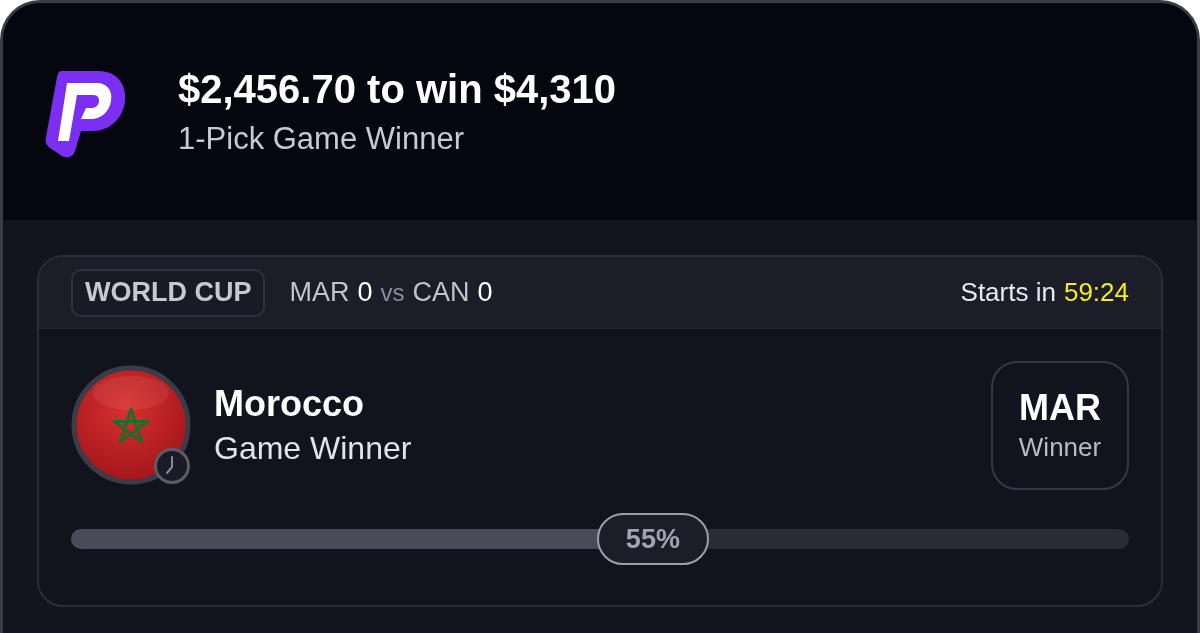 The width and height of the screenshot is (1200, 633). Describe the element at coordinates (313, 448) in the screenshot. I see `market-label: Game Winner` at that location.